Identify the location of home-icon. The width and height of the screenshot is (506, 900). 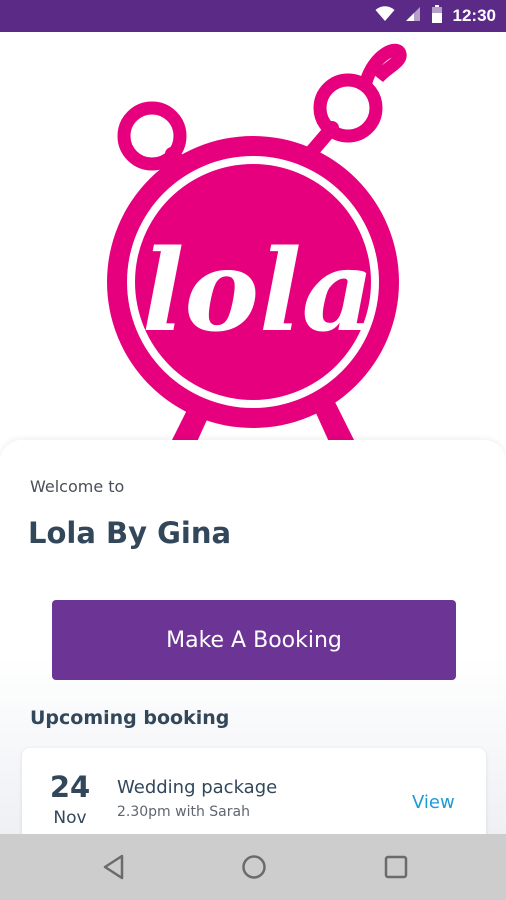
(254, 867).